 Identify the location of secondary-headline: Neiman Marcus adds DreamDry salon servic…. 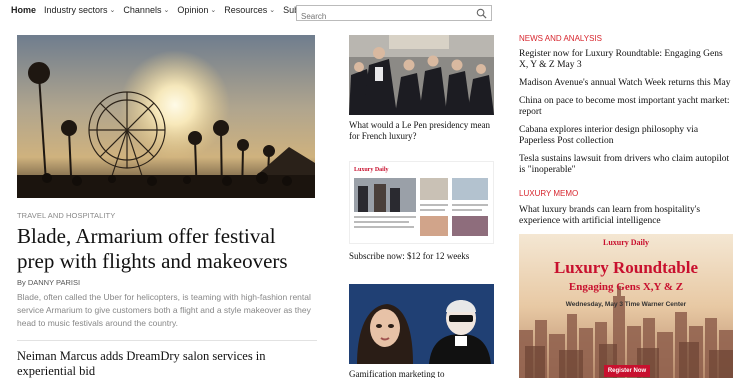
(167, 363).